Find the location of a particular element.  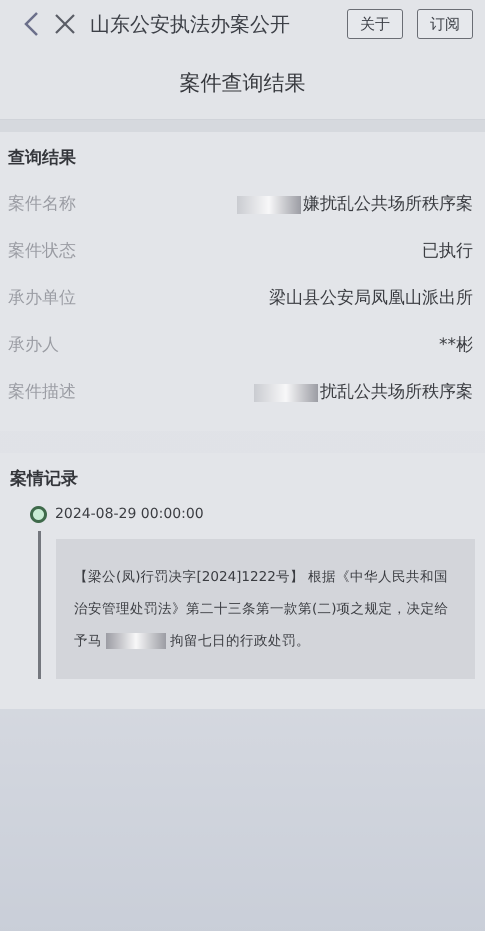

back-icon is located at coordinates (31, 24).